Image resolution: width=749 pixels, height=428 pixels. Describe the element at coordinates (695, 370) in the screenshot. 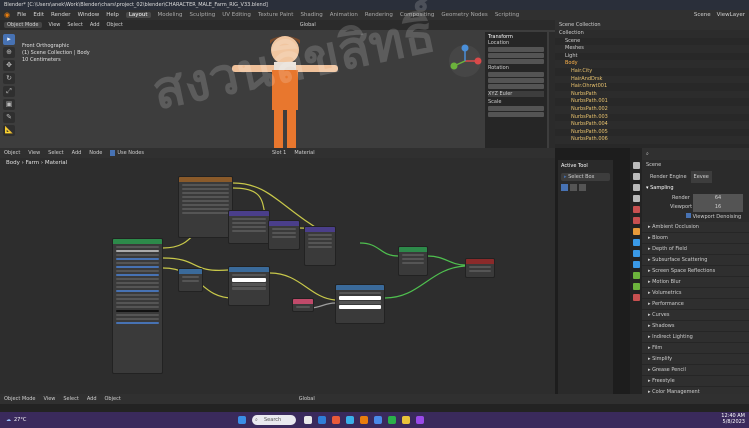

I see `section-grease-pencil: ▸ Grease Pencil` at that location.